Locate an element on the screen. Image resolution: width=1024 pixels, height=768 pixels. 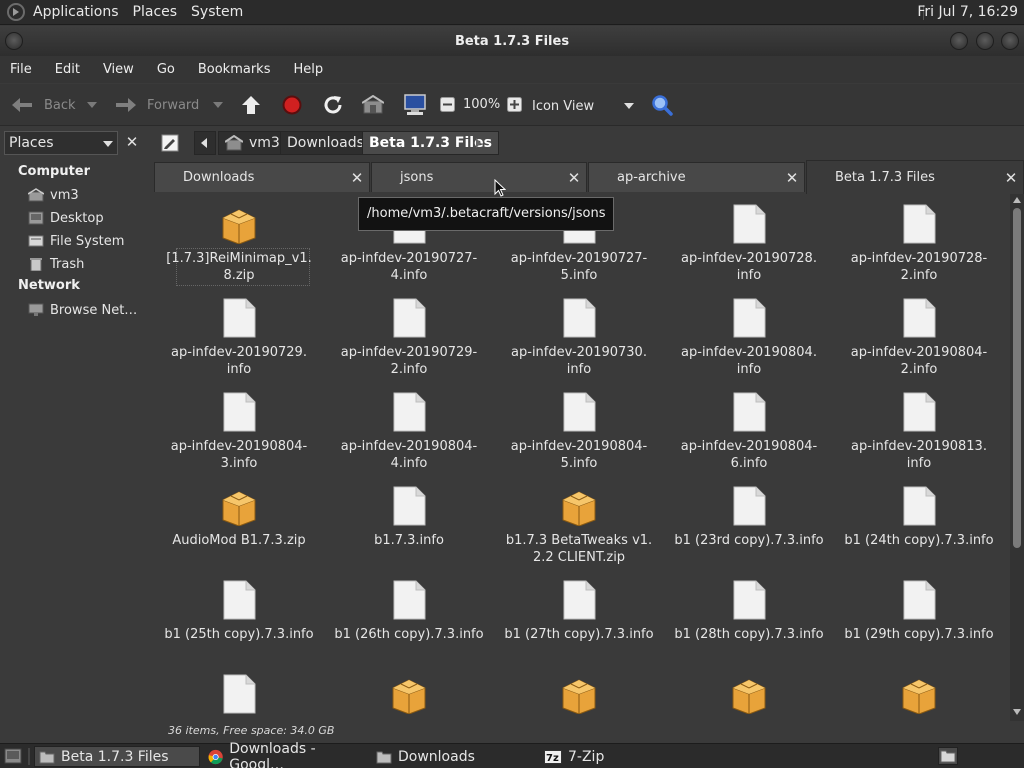
toggle-location-entry-icon is located at coordinates (170, 143).